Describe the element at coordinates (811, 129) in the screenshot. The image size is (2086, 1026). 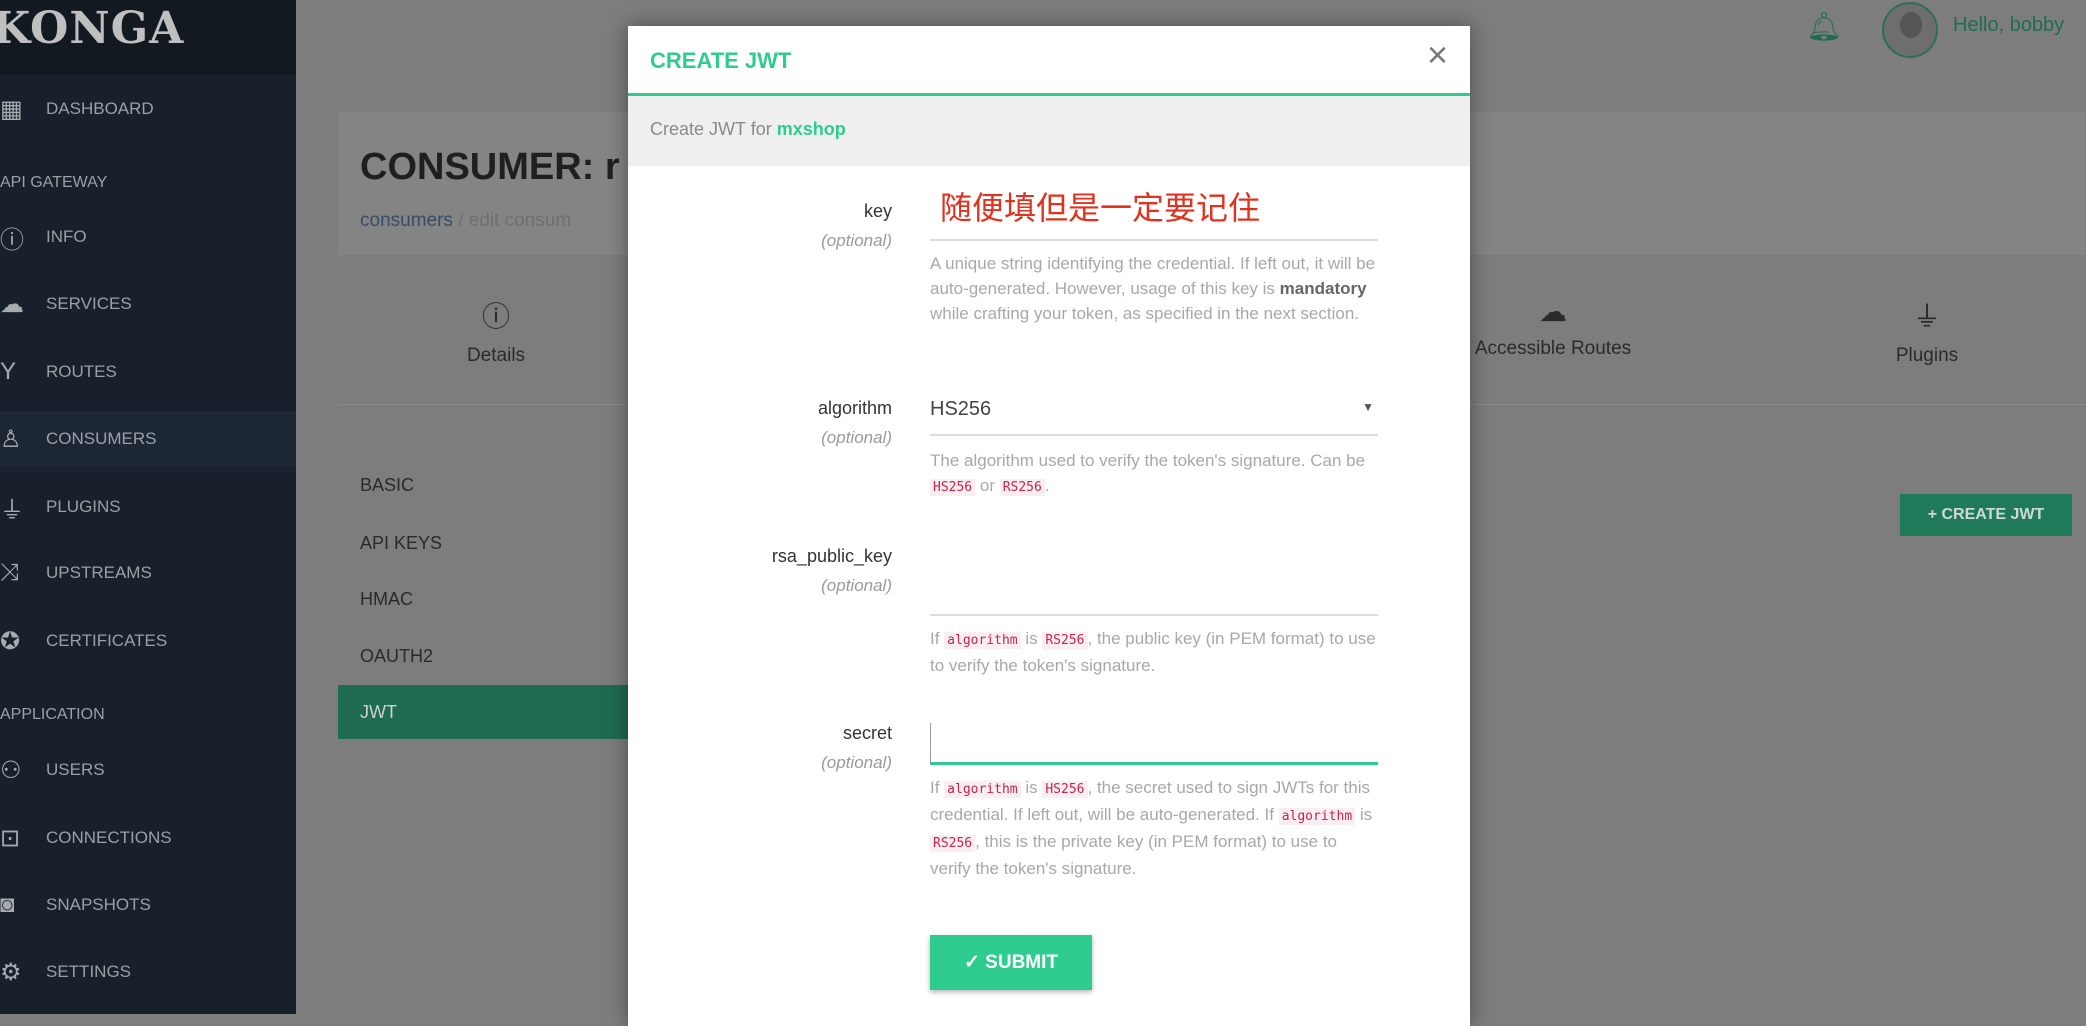
I see `consumer-name: mxshop` at that location.